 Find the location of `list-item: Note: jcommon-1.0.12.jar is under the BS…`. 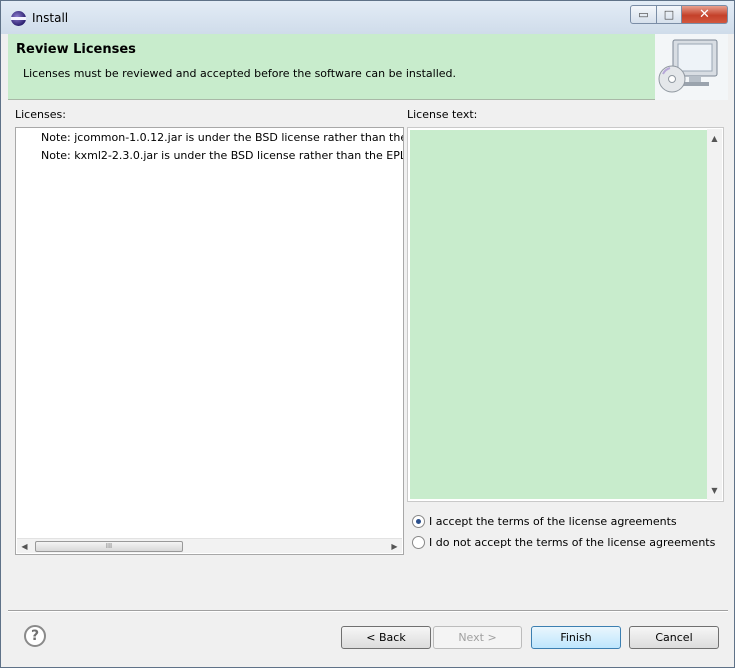

list-item: Note: jcommon-1.0.12.jar is under the BS… is located at coordinates (222, 137).